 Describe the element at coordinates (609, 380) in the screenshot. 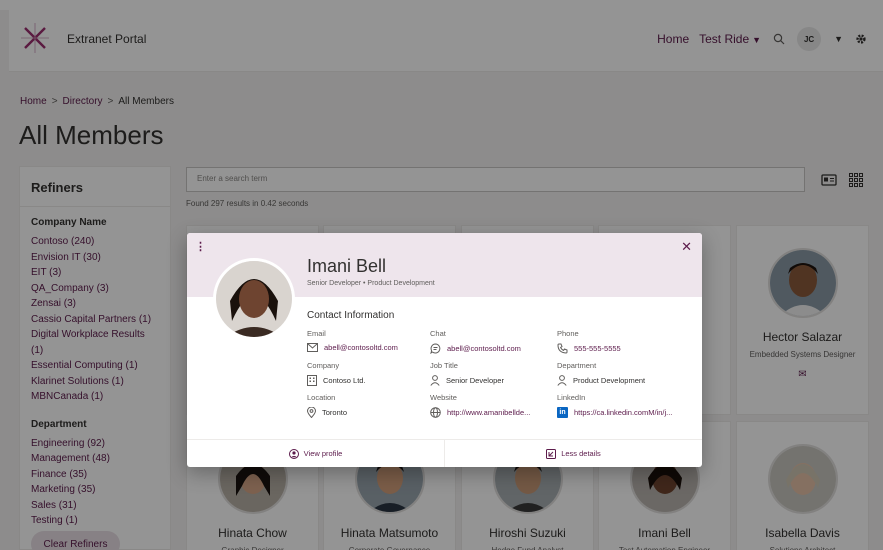

I see `department-value: Product Development` at that location.